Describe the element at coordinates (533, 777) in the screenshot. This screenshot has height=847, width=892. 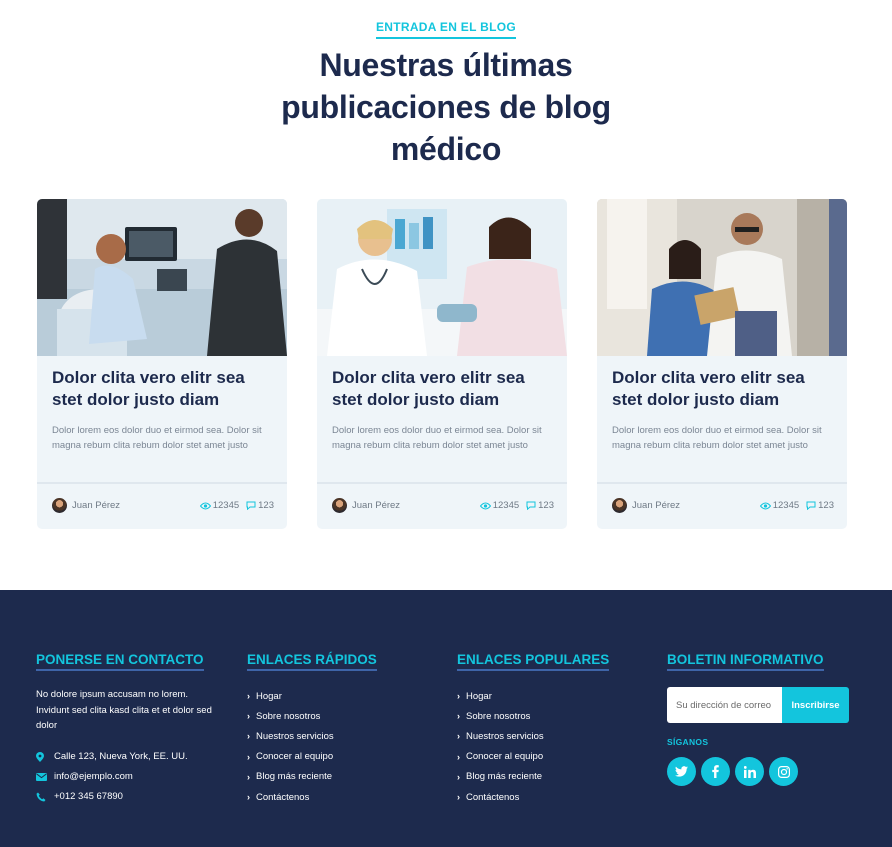
I see `popular-link-blog: › Blog más reciente` at that location.